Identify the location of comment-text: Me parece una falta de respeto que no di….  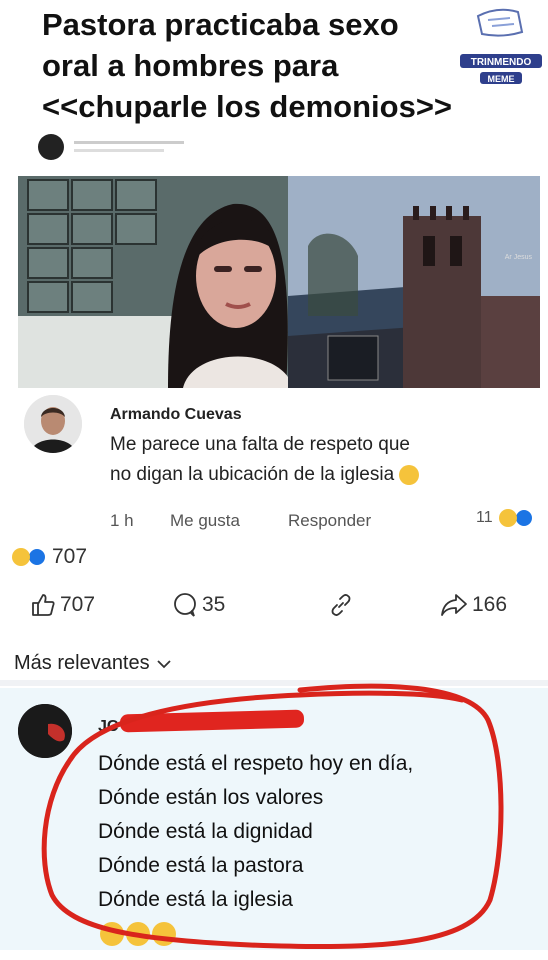
(320, 460).